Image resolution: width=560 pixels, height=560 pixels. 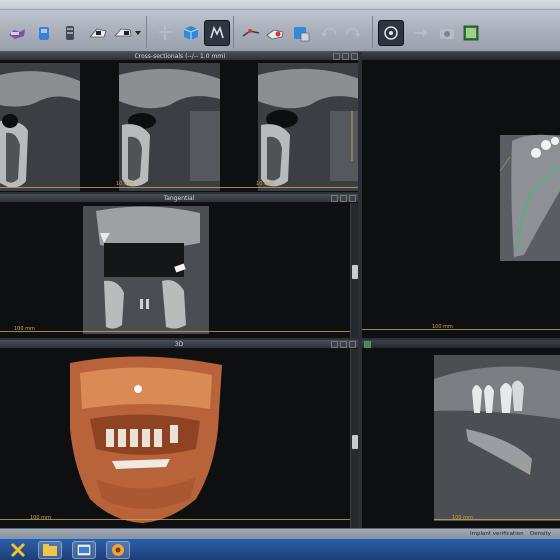 I want to click on tooth-view-icon, so click(x=301, y=33).